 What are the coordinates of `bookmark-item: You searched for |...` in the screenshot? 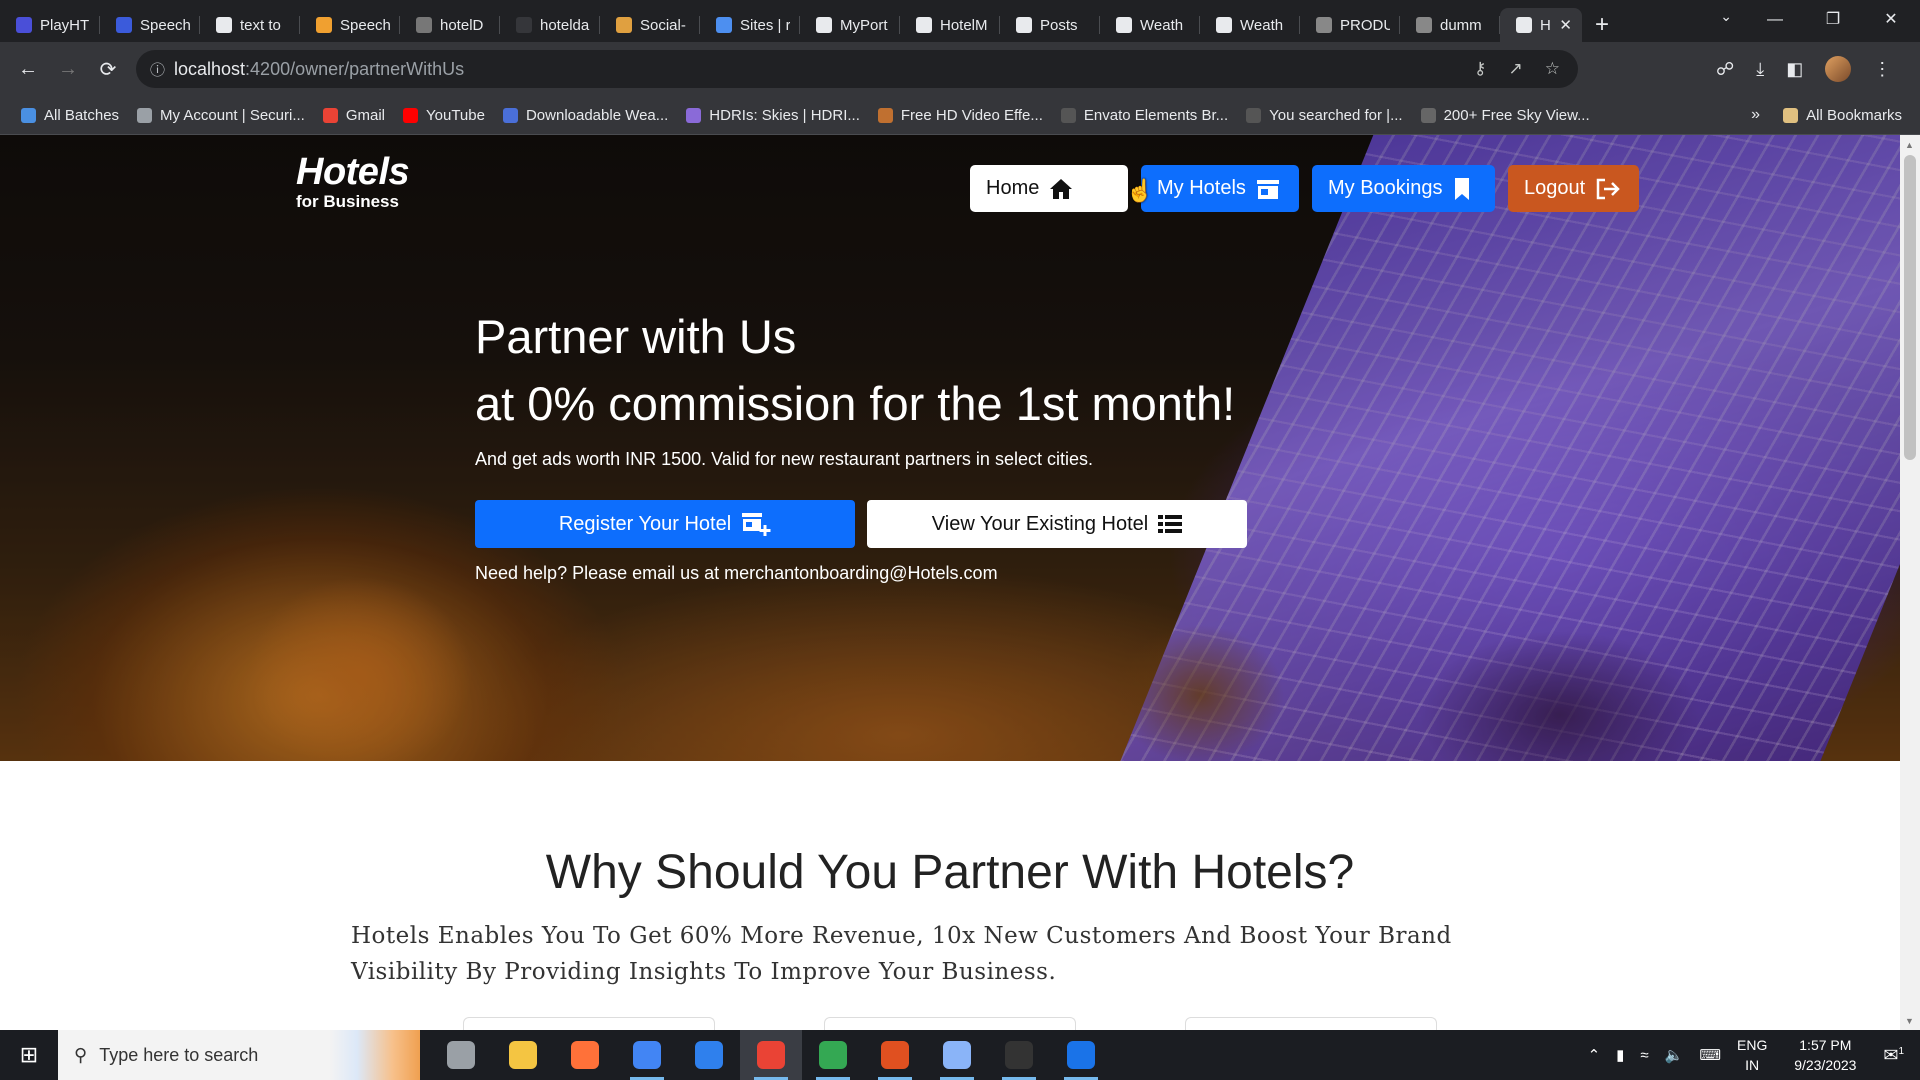 It's located at (1324, 115).